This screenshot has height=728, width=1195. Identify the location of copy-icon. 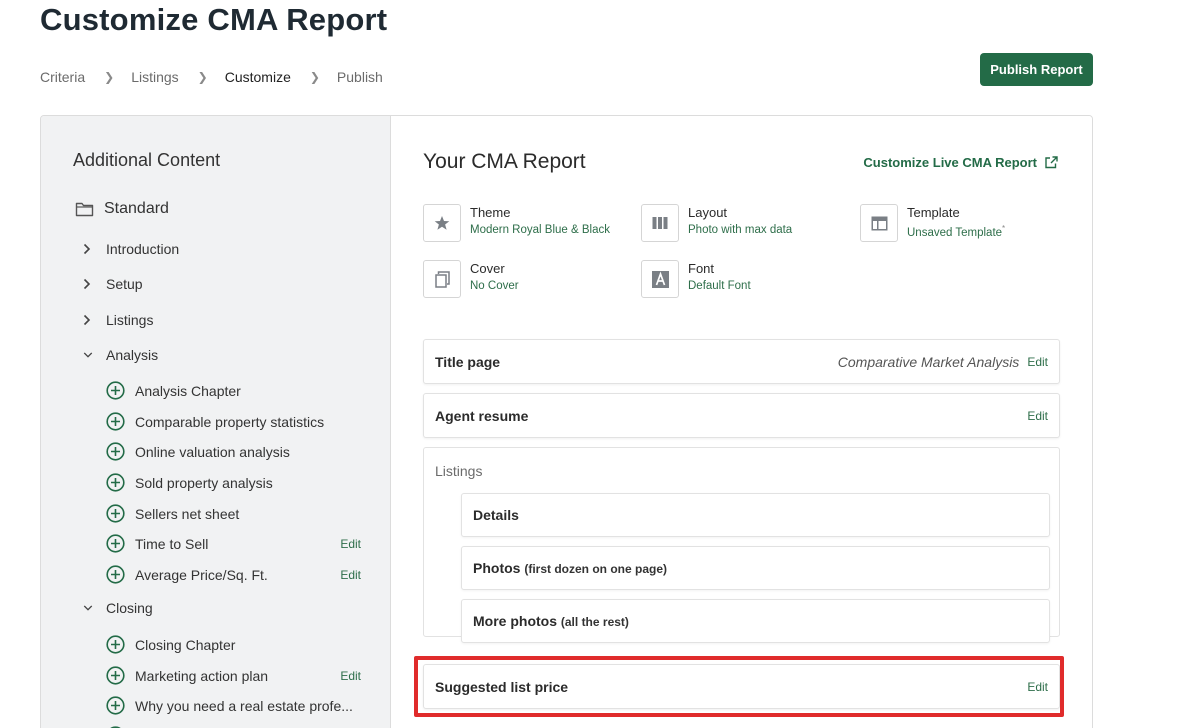
(442, 279).